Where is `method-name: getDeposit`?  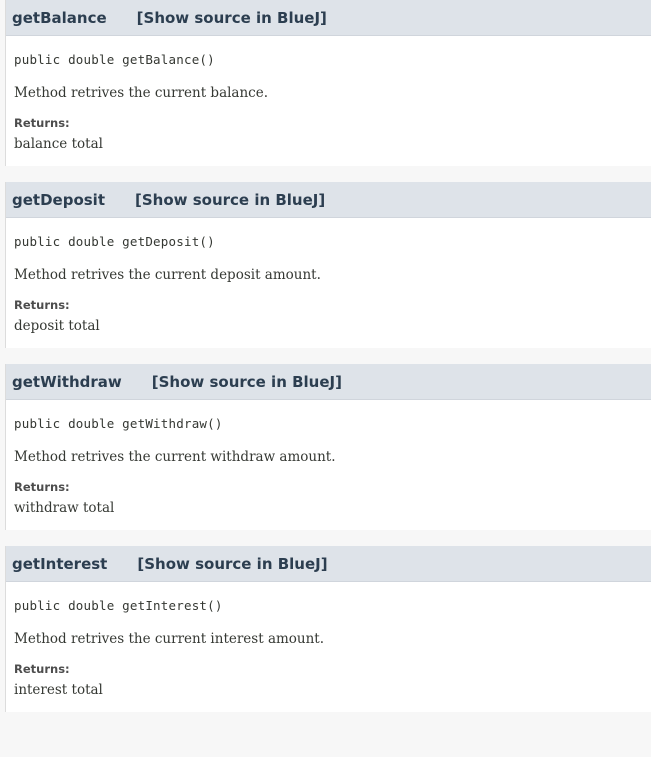 method-name: getDeposit is located at coordinates (58, 199).